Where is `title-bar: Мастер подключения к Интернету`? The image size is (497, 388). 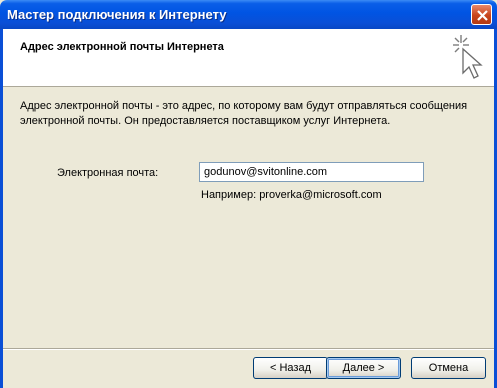
title-bar: Мастер подключения к Интернету is located at coordinates (248, 14).